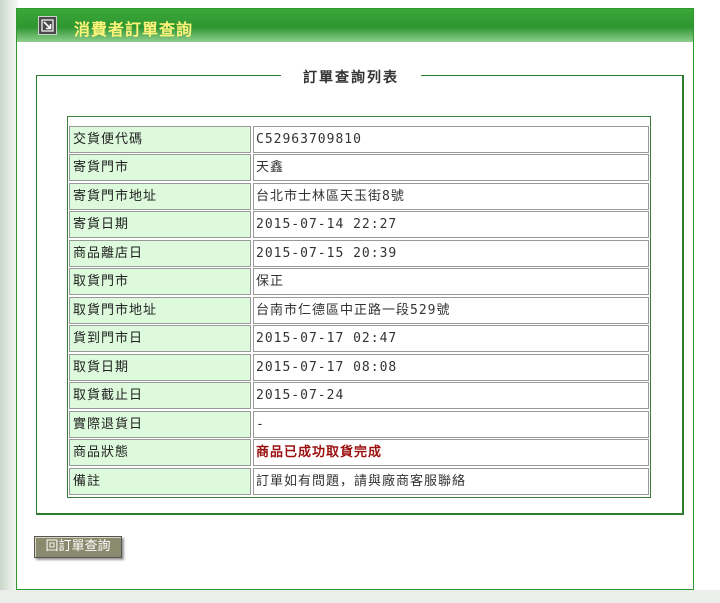 The height and width of the screenshot is (603, 720). I want to click on table-row: 寄貨門市地址 台北市士林區天玉街8號, so click(359, 196).